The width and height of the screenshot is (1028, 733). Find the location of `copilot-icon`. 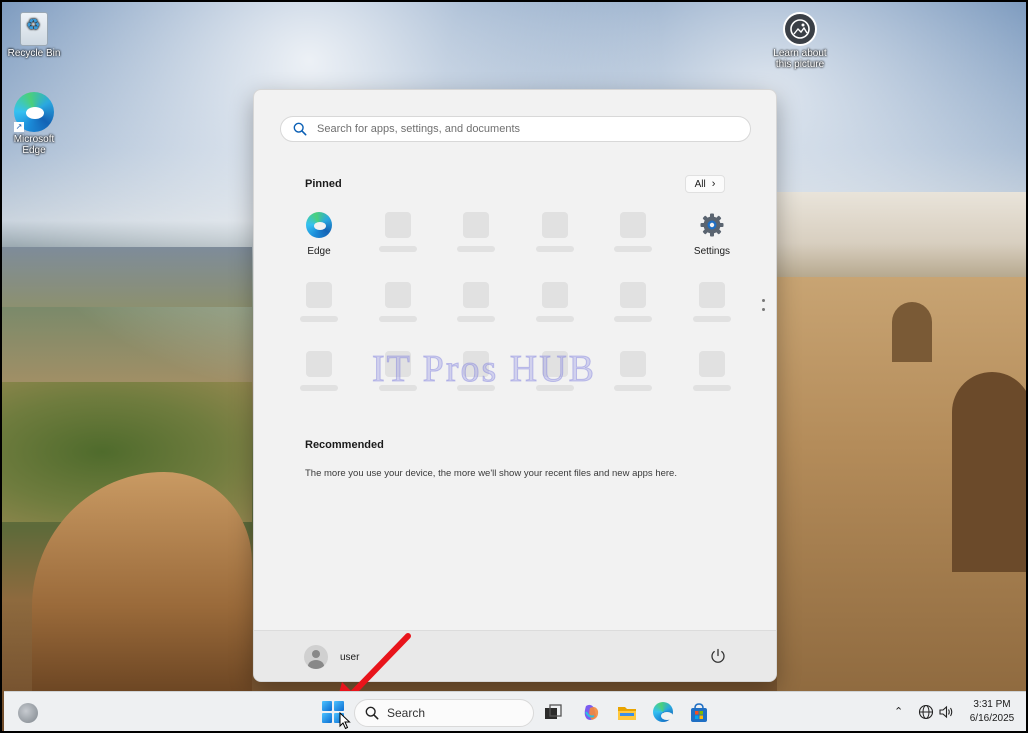

copilot-icon is located at coordinates (591, 713).